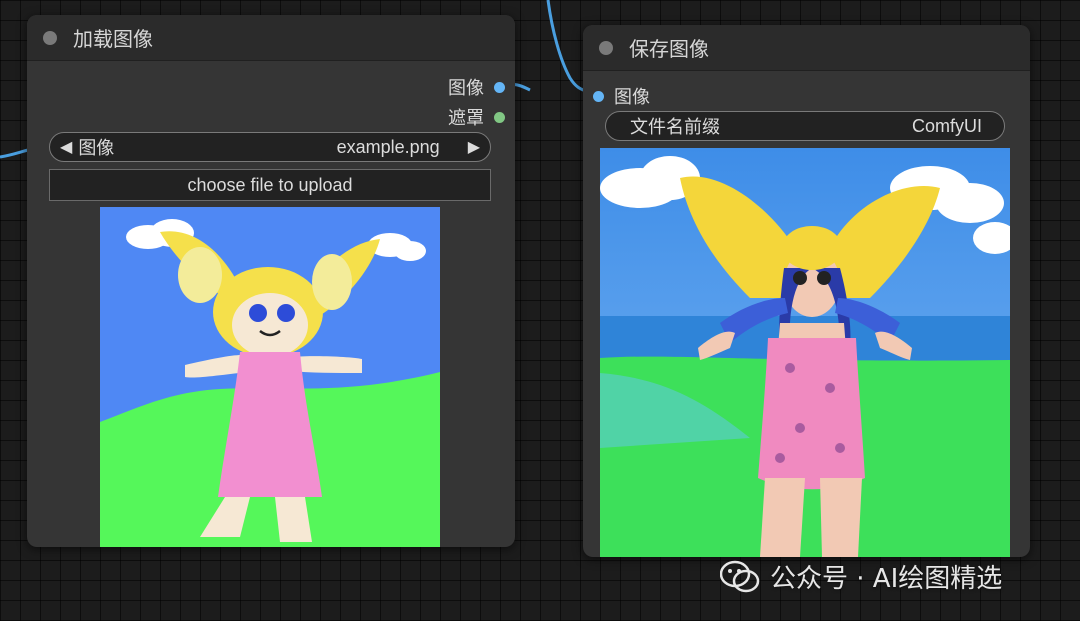  Describe the element at coordinates (270, 185) in the screenshot. I see `upload-button: choose file to upload` at that location.